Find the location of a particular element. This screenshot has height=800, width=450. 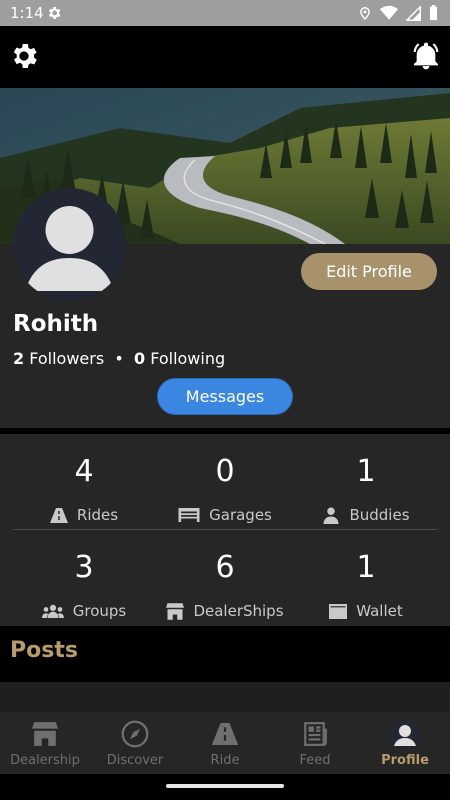

edit-profile-button: Edit Profile is located at coordinates (369, 271).